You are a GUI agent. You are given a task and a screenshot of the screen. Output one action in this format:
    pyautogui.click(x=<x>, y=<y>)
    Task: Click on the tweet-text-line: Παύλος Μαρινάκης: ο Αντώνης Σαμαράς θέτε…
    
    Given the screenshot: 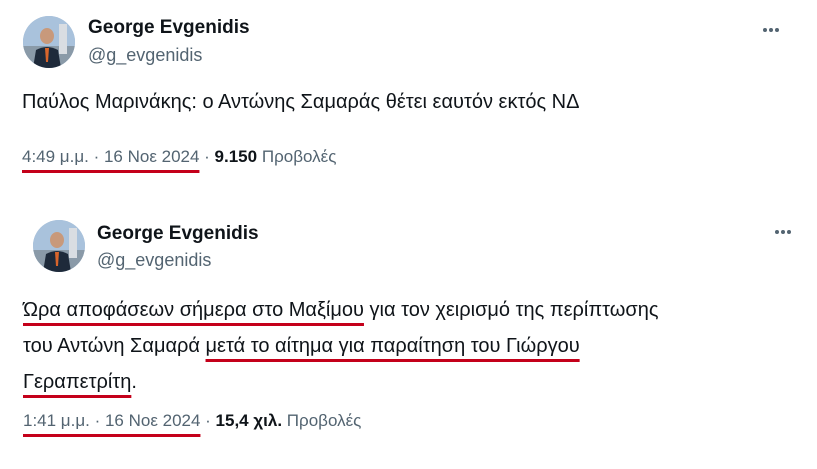 What is the action you would take?
    pyautogui.click(x=300, y=102)
    